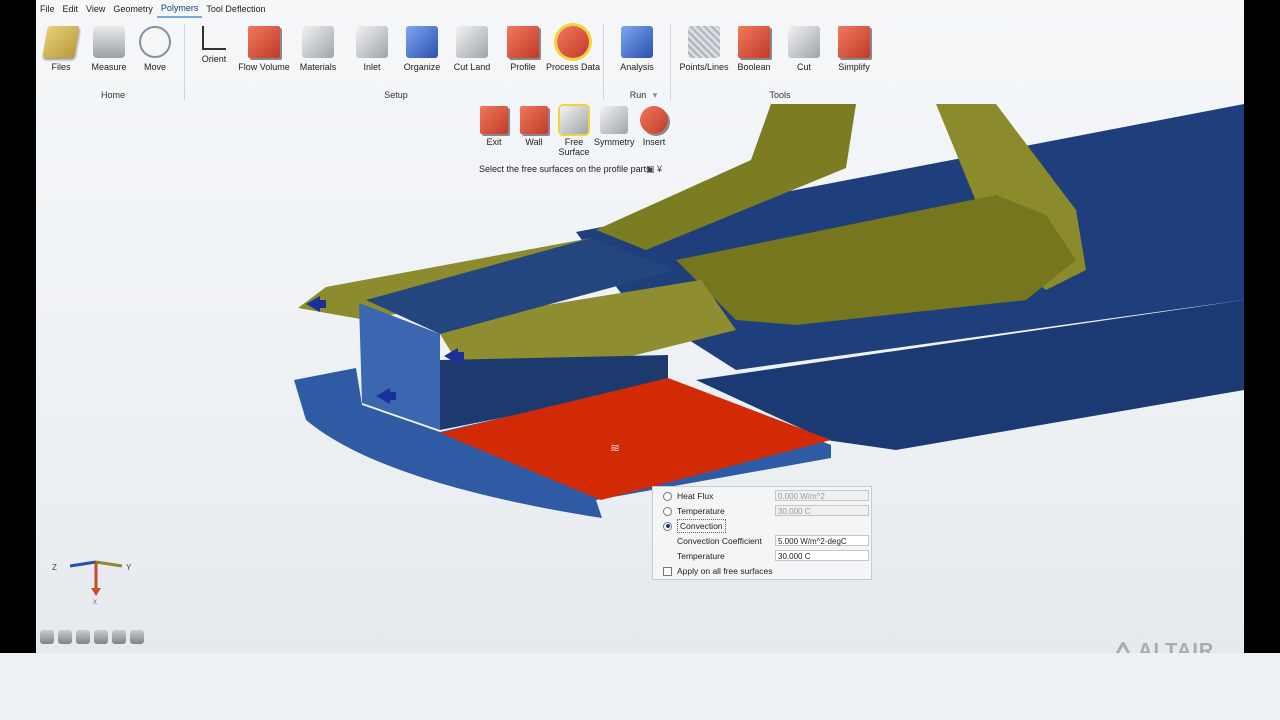 This screenshot has width=1280, height=720. What do you see at coordinates (573, 42) in the screenshot?
I see `process-data-icon` at bounding box center [573, 42].